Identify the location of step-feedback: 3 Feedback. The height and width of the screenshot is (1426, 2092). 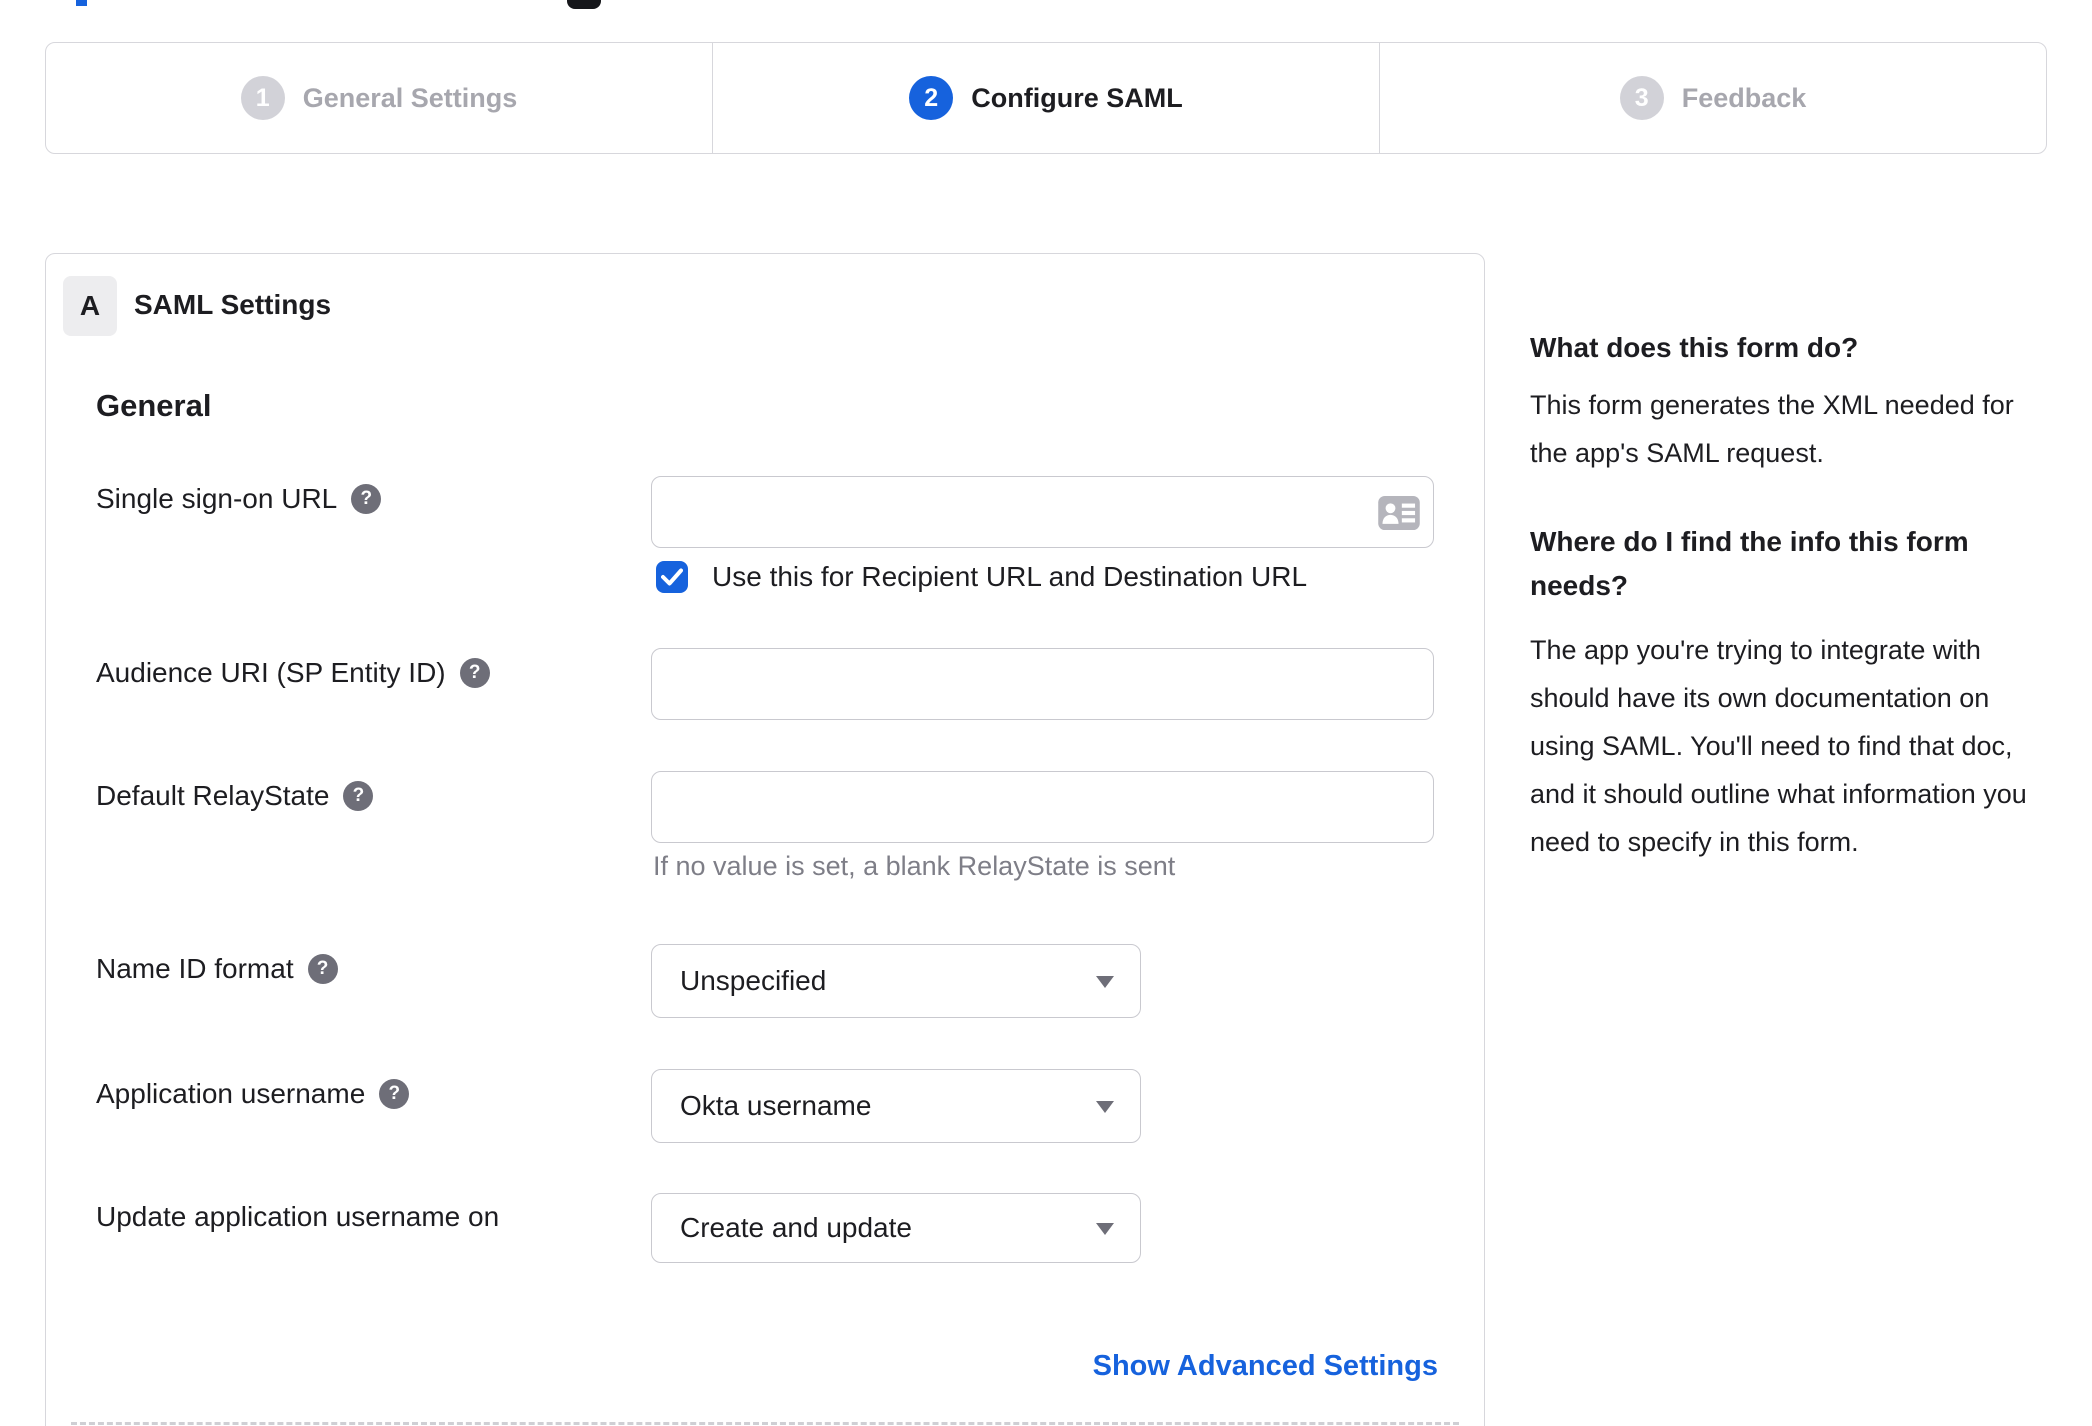
(1712, 98).